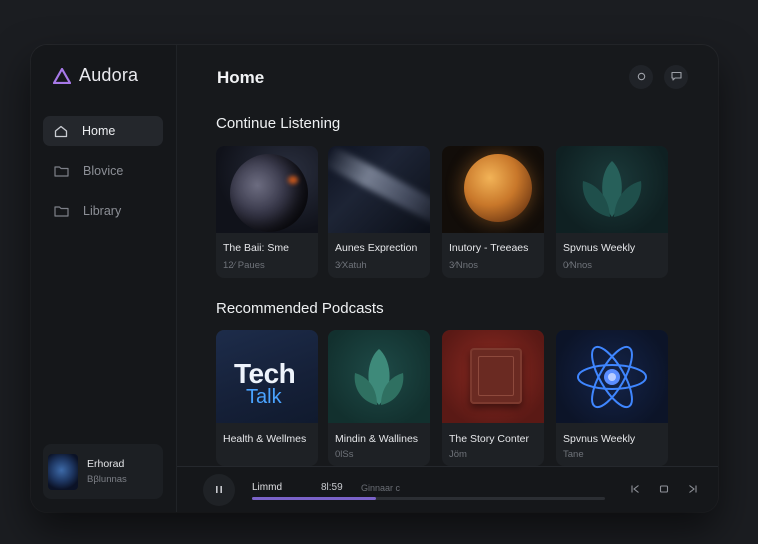  I want to click on card-subtitle: 0lSs, so click(344, 454).